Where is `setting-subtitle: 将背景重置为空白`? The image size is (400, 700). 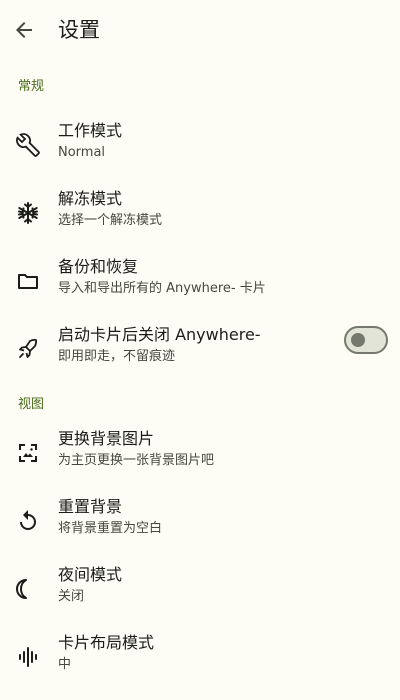
setting-subtitle: 将背景重置为空白 is located at coordinates (110, 528).